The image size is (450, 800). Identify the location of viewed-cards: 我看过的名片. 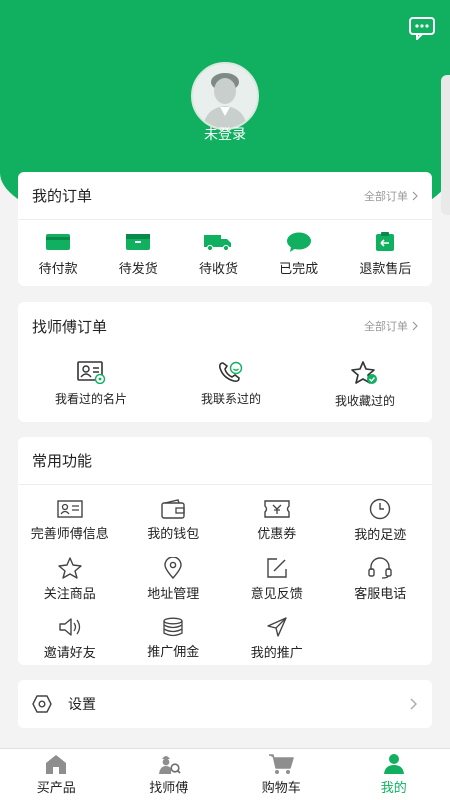
(91, 384).